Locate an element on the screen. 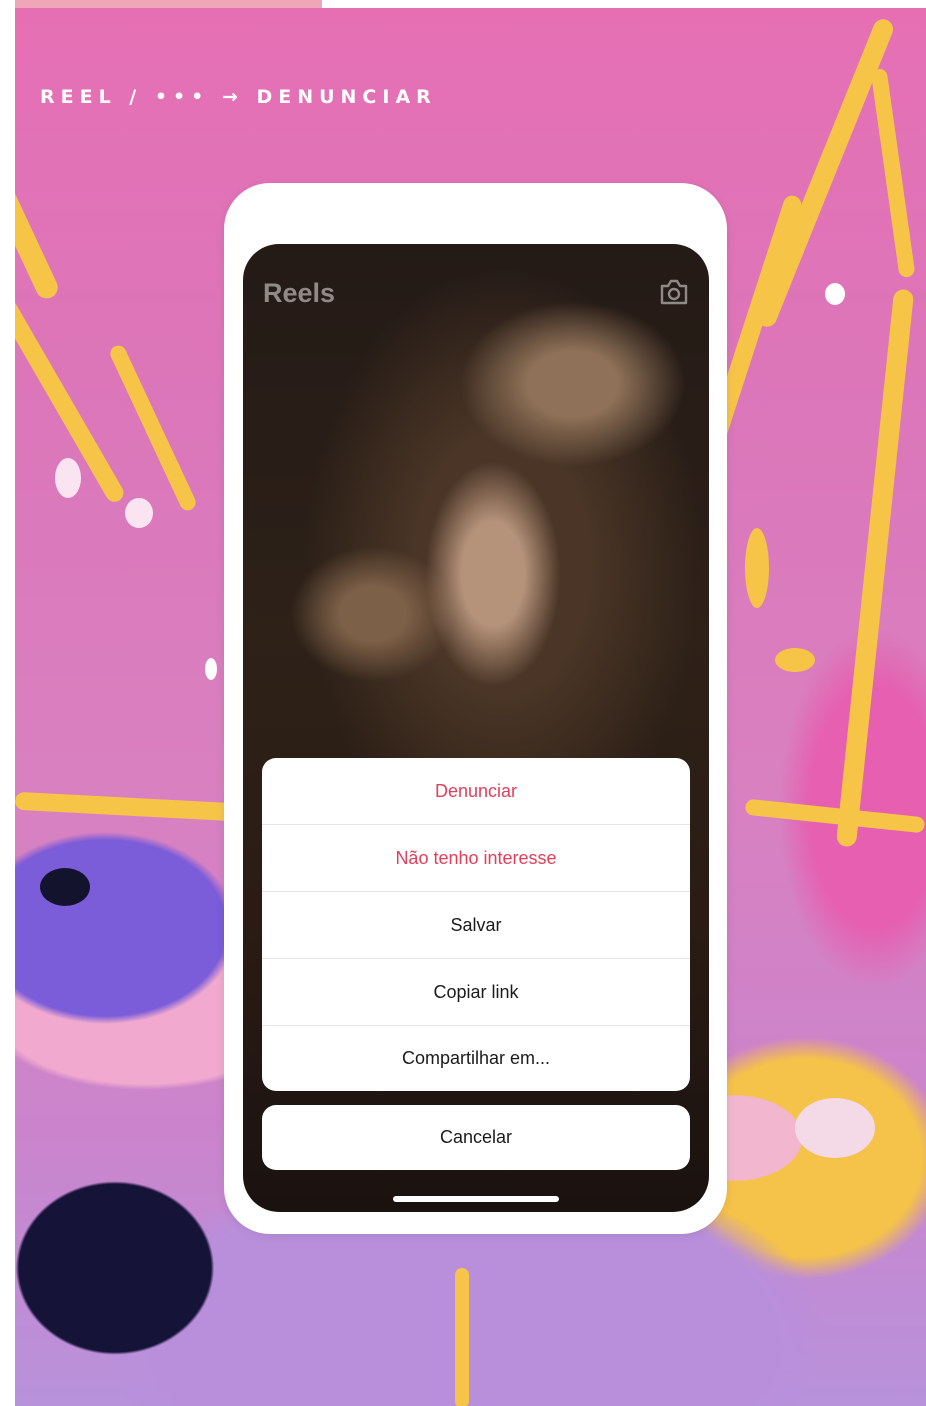 This screenshot has height=1406, width=926. camera-icon is located at coordinates (674, 292).